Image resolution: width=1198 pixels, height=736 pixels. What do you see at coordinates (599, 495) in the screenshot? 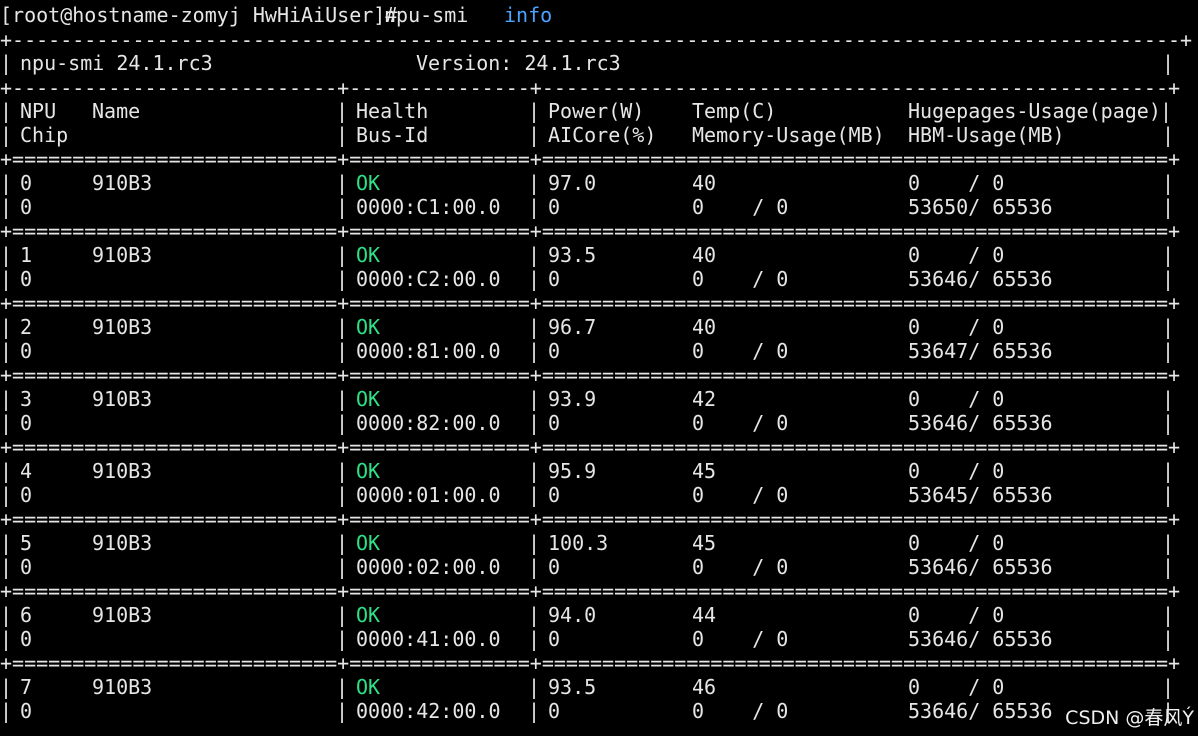
I see `npu-row-secondary: | 0 | 0000:01:00.0 | 0 0 / 0 53645/ 65536 |` at bounding box center [599, 495].